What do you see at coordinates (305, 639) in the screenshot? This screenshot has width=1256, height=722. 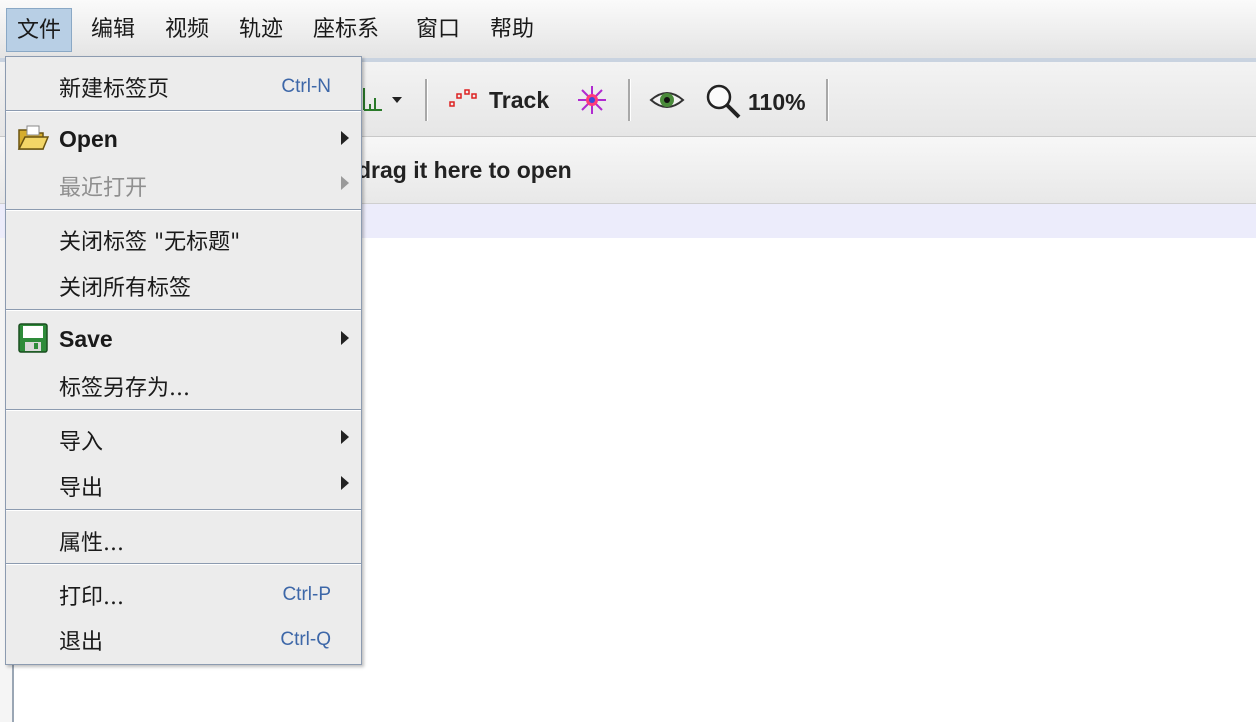 I see `shortcut-text: Ctrl-Q` at bounding box center [305, 639].